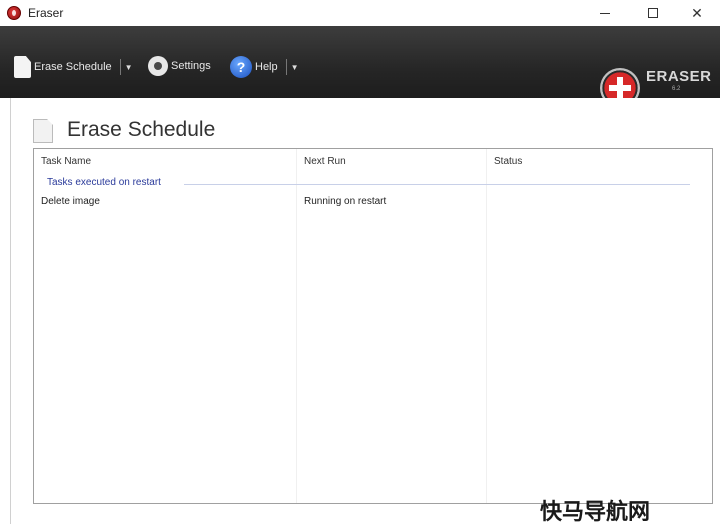  What do you see at coordinates (46, 13) in the screenshot?
I see `window-title: Eraser` at bounding box center [46, 13].